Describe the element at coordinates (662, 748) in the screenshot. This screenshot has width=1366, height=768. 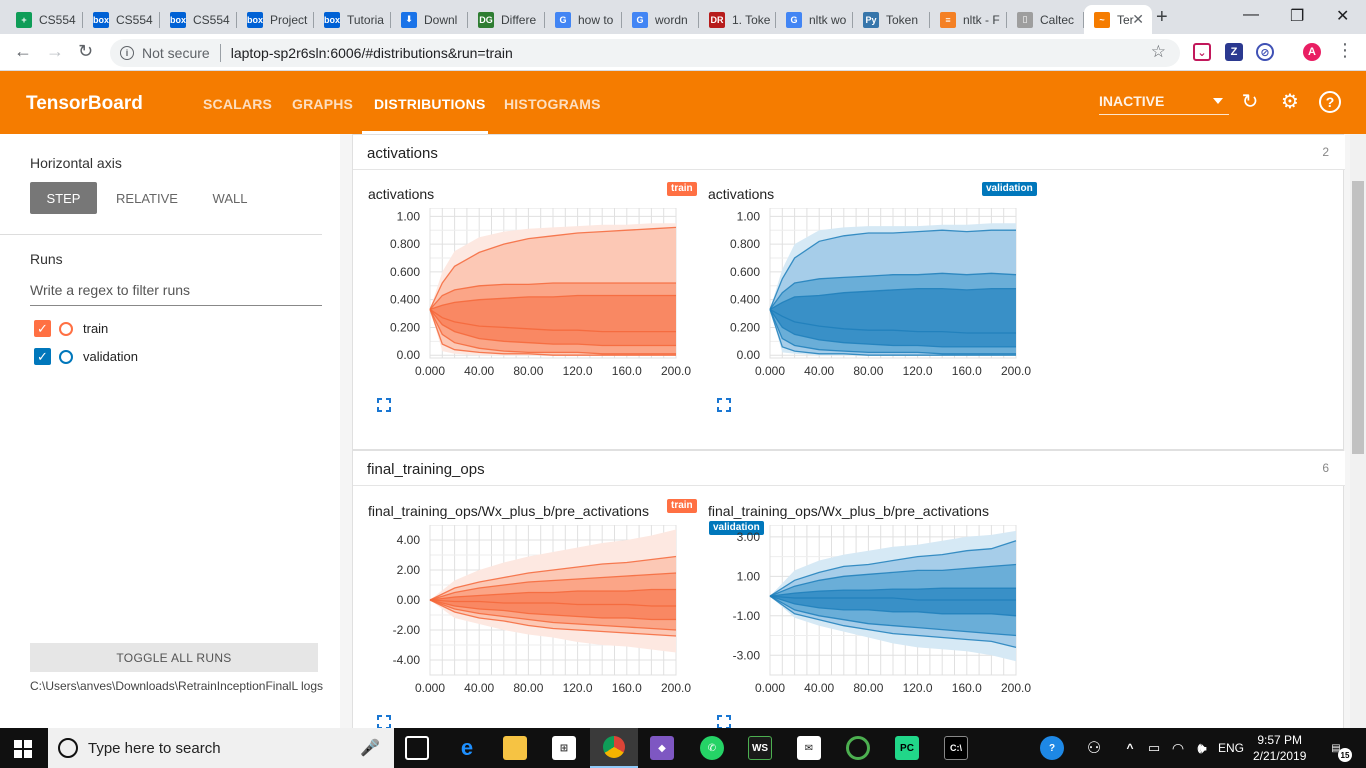
I see `git-icon: ◆` at that location.